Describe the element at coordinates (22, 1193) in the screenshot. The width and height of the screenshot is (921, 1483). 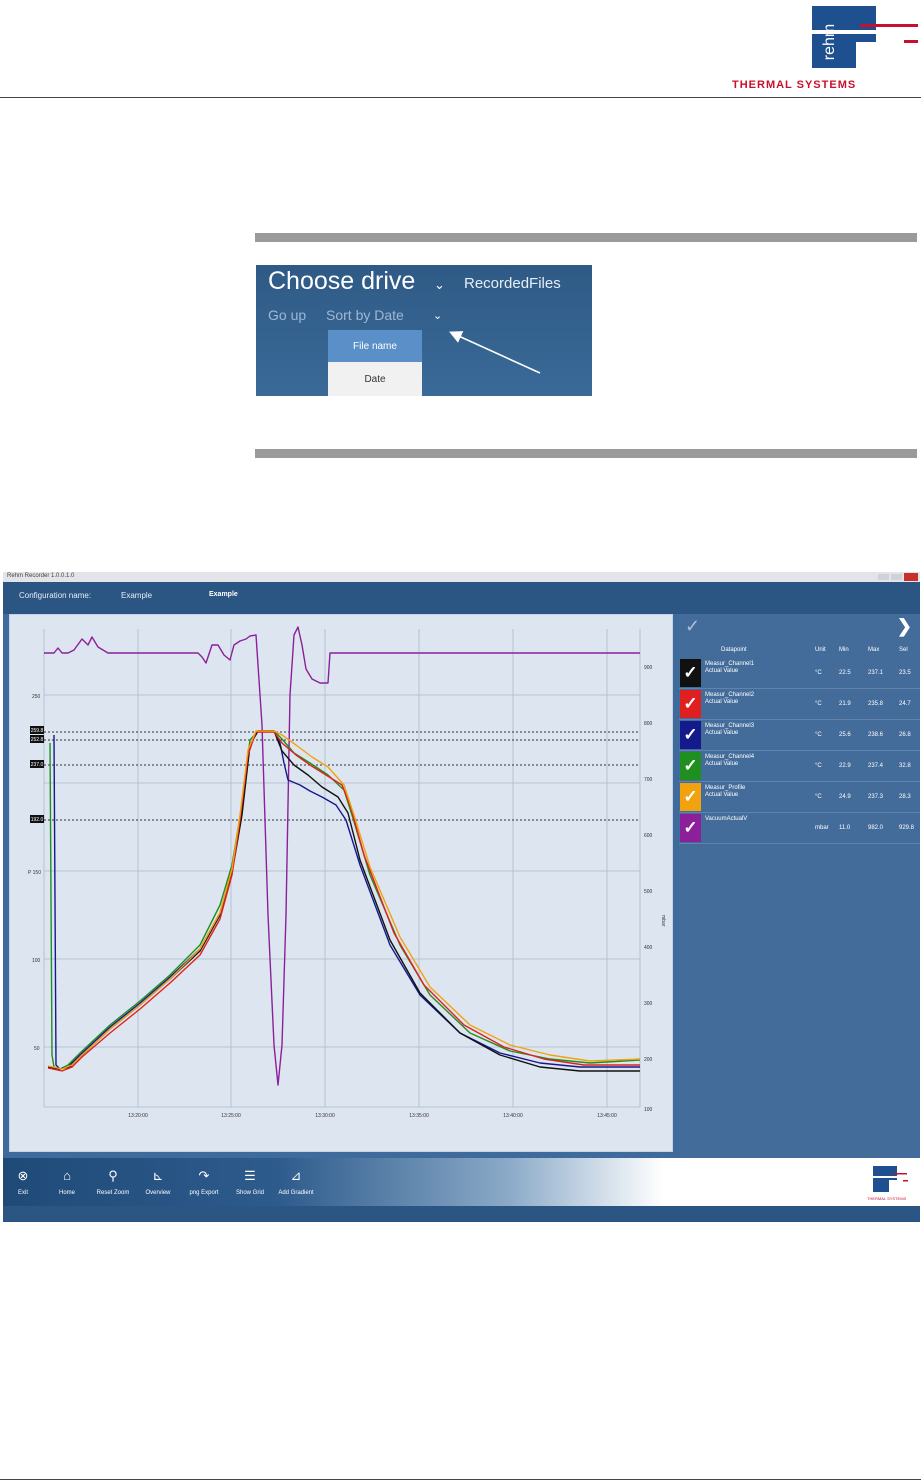
I see `exit-label: Exit` at that location.